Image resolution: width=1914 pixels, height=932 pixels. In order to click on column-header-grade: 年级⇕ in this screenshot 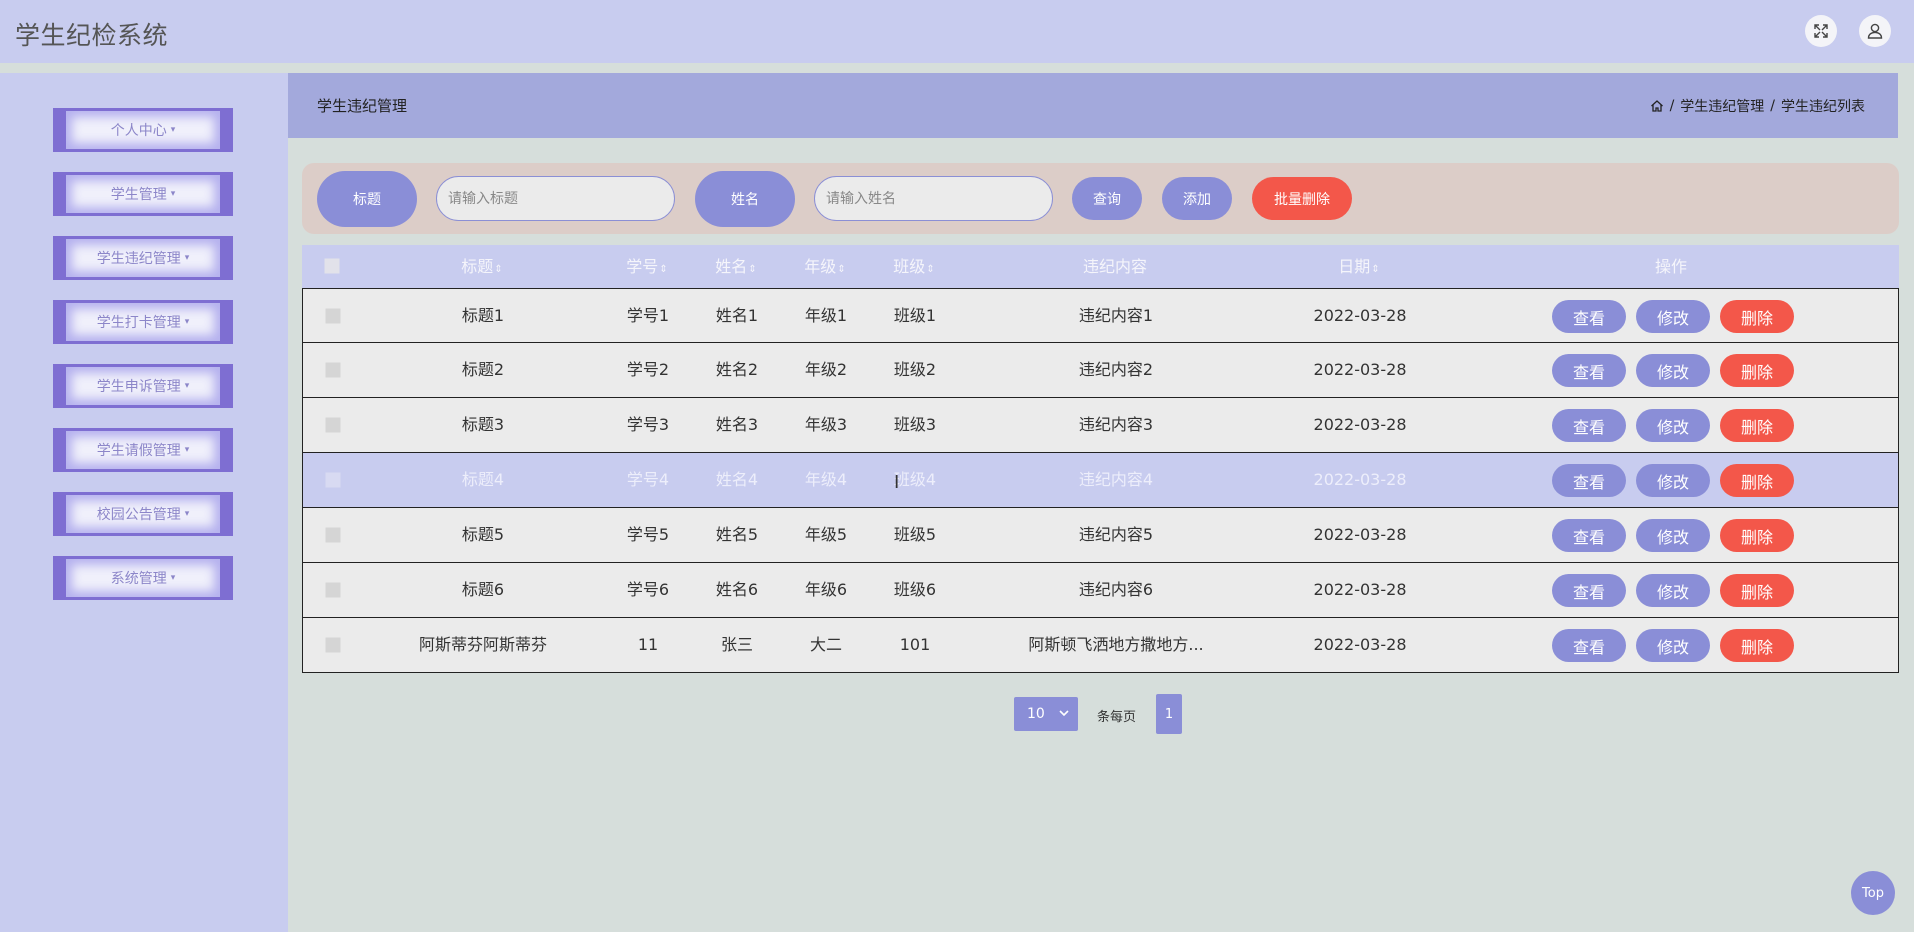, I will do `click(824, 266)`.